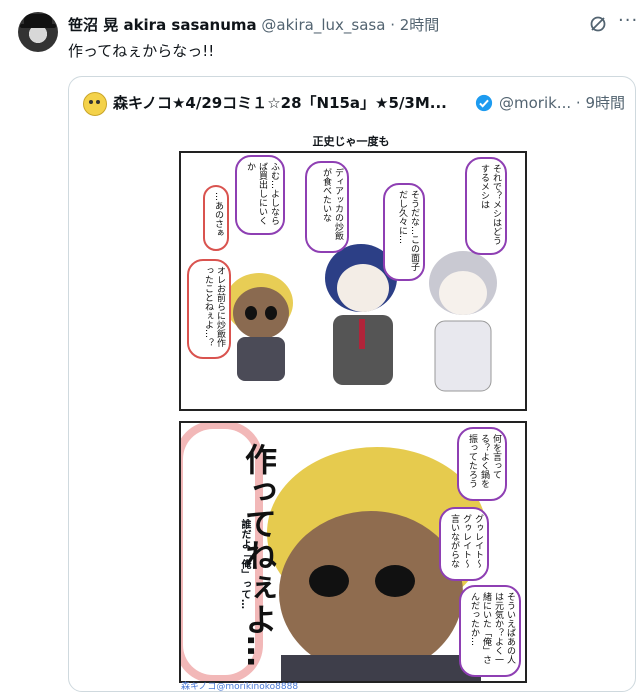 The height and width of the screenshot is (693, 641). I want to click on timestamp: 2時間, so click(420, 25).